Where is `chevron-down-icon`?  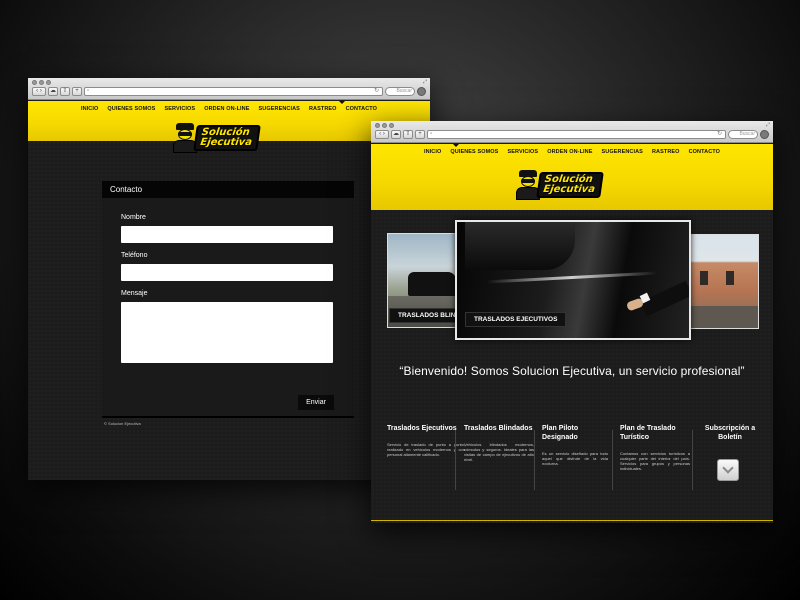 chevron-down-icon is located at coordinates (728, 468).